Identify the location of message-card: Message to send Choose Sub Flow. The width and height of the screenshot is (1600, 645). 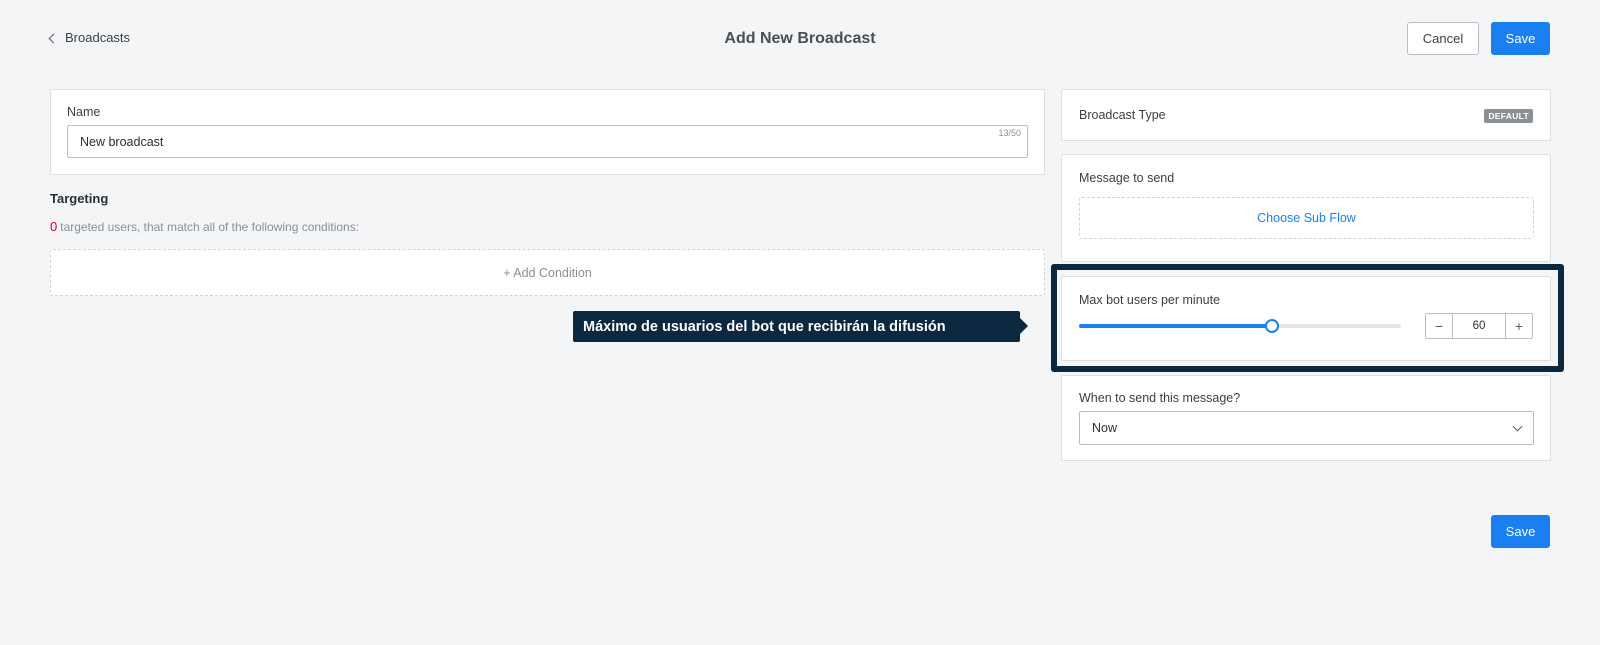
(1306, 208).